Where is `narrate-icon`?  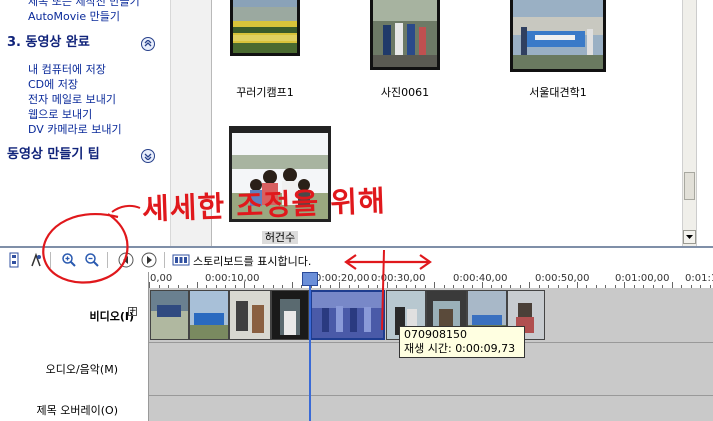
narrate-icon is located at coordinates (36, 260).